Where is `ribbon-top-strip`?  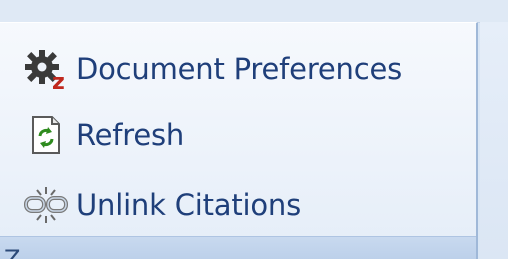
ribbon-top-strip is located at coordinates (254, 11).